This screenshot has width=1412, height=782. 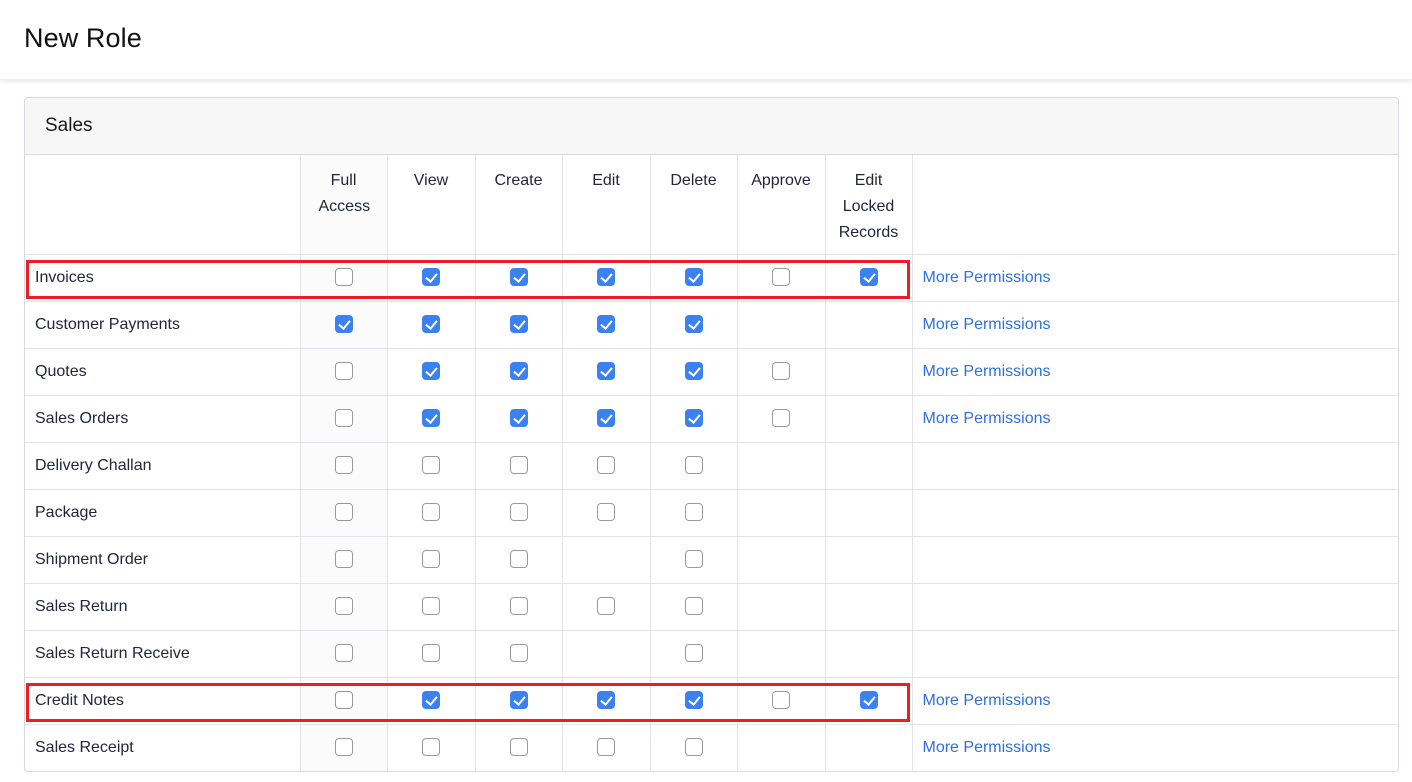 What do you see at coordinates (83, 38) in the screenshot?
I see `page-title: New Role` at bounding box center [83, 38].